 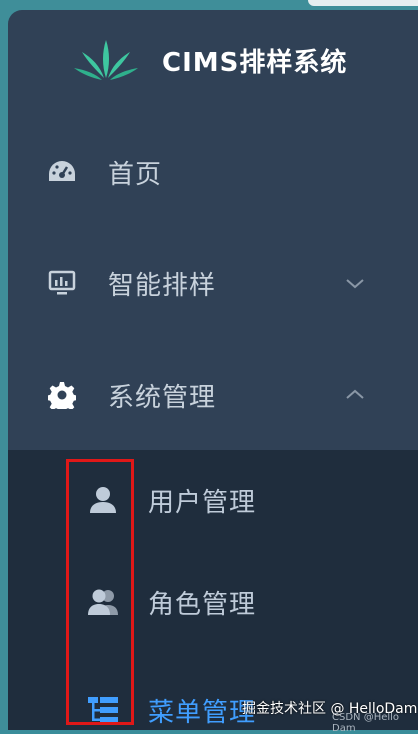 I want to click on monitor-icon, so click(x=62, y=283).